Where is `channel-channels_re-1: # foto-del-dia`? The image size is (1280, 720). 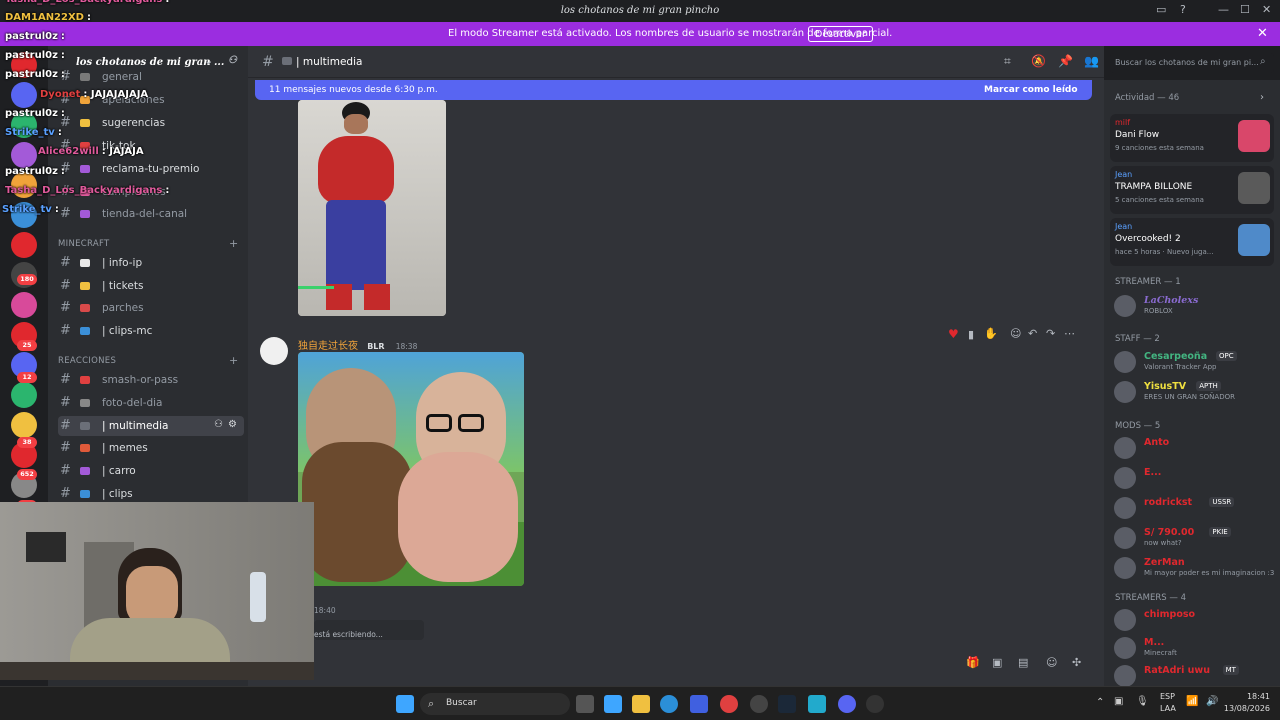
channel-channels_re-1: # foto-del-dia is located at coordinates (151, 403).